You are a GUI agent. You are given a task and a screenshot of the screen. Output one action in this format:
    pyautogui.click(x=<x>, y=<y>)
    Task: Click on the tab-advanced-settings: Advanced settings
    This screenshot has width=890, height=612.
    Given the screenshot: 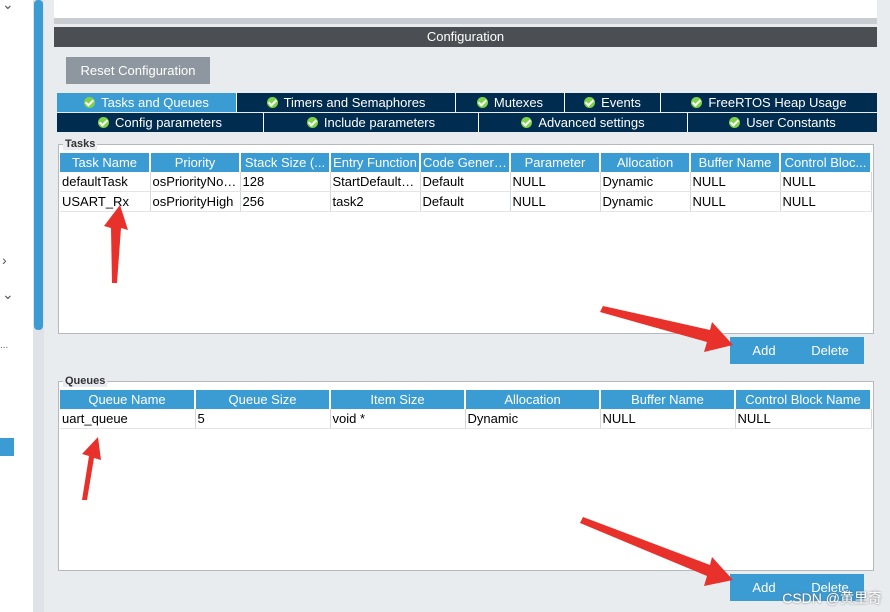 What is the action you would take?
    pyautogui.click(x=583, y=122)
    